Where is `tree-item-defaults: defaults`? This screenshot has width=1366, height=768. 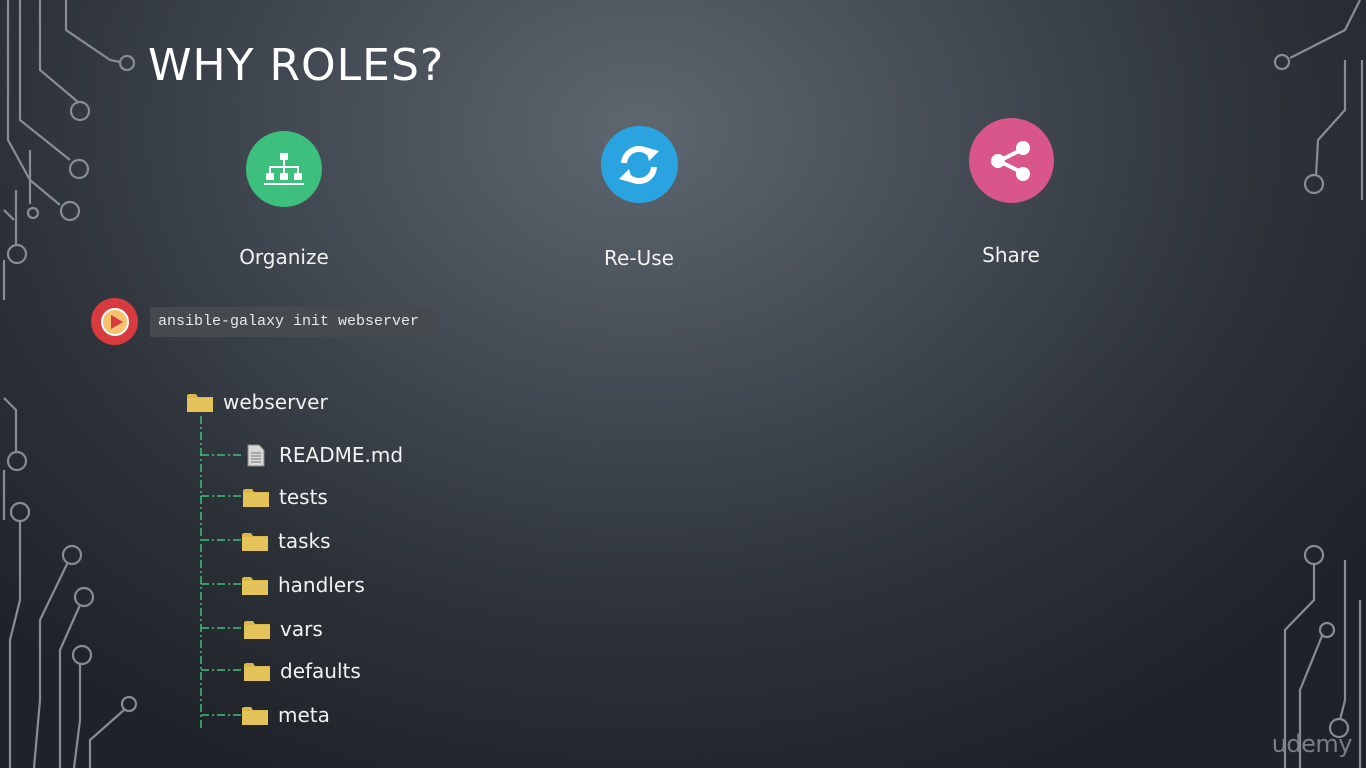 tree-item-defaults: defaults is located at coordinates (302, 671).